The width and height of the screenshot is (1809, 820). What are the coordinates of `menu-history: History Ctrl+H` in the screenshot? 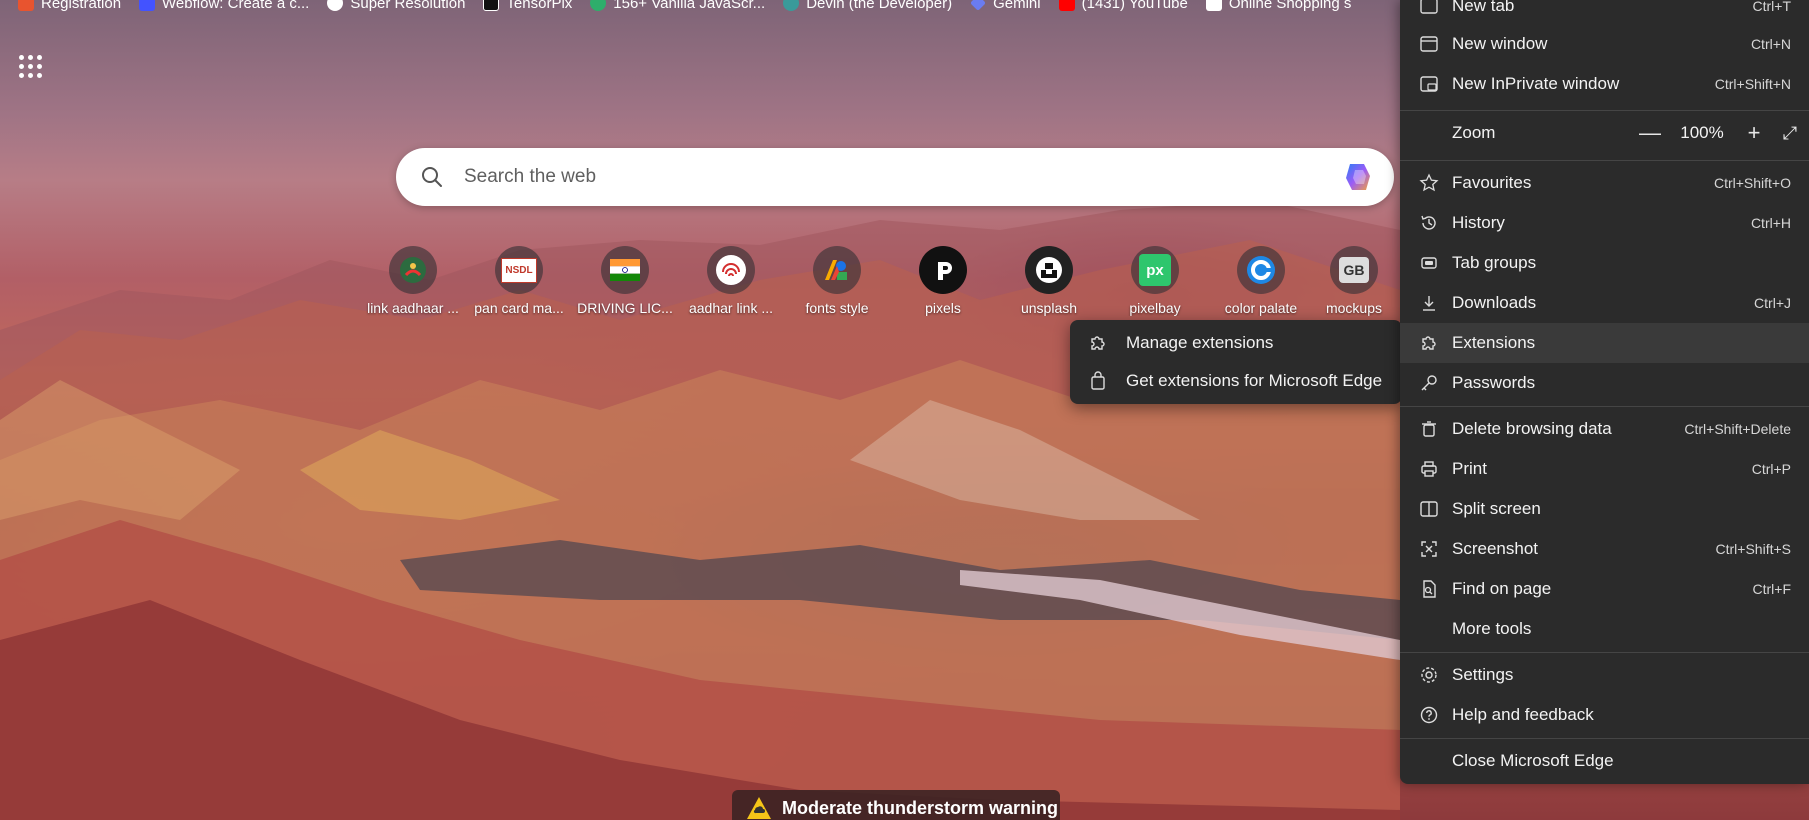 It's located at (1604, 223).